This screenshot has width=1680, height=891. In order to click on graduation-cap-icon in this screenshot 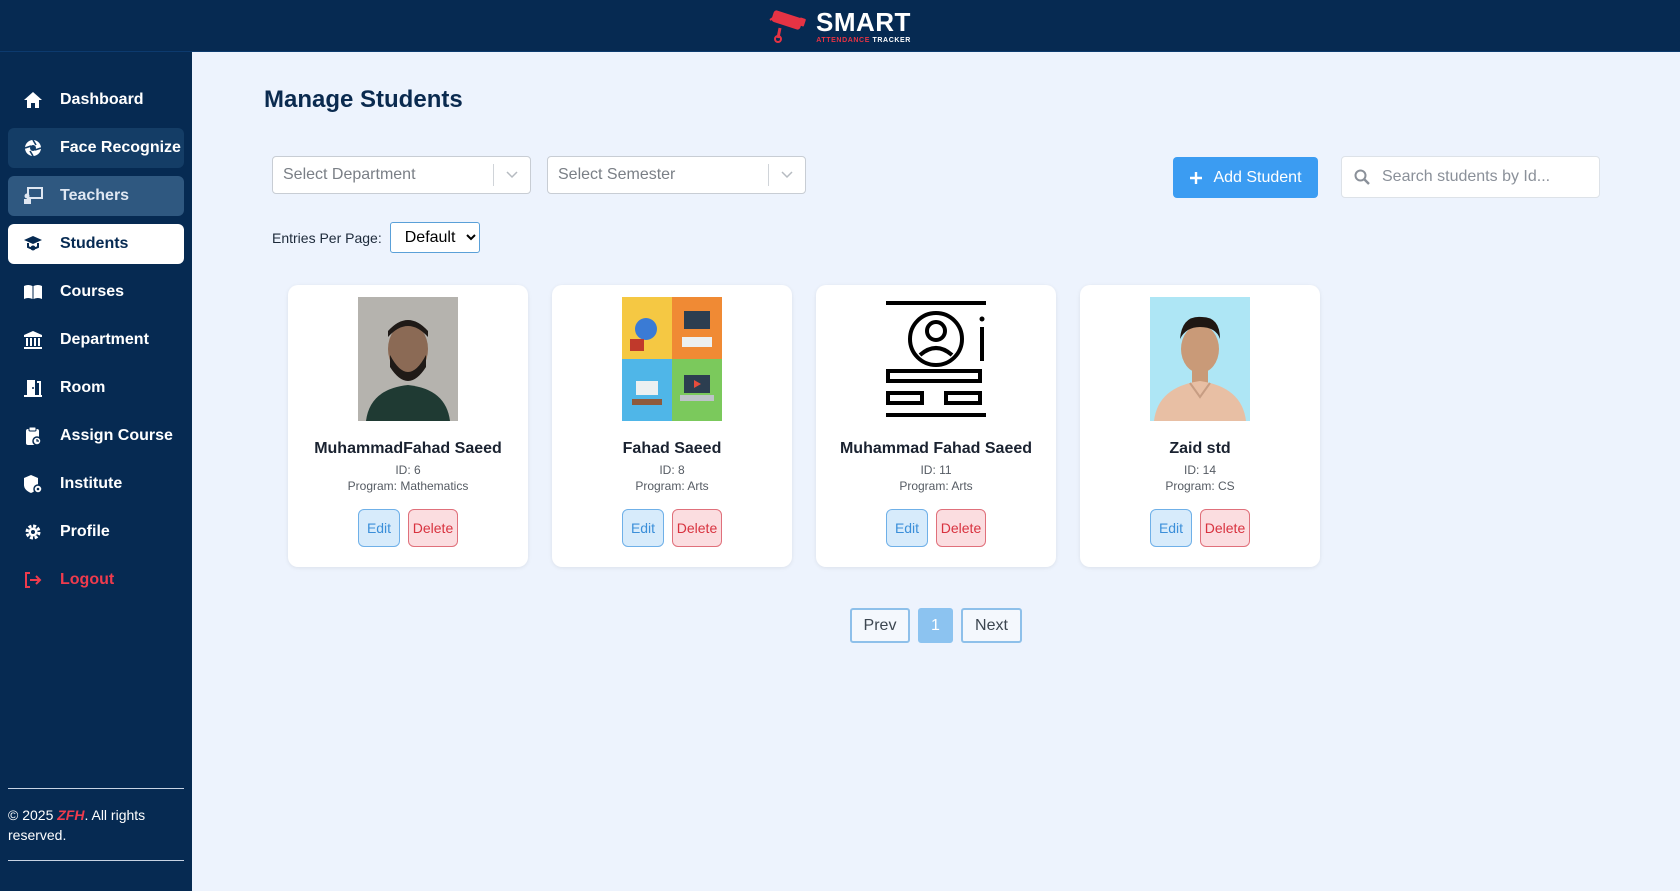, I will do `click(33, 244)`.